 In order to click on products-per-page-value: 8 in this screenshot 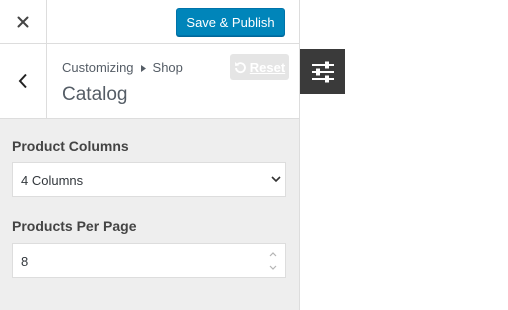, I will do `click(25, 261)`.